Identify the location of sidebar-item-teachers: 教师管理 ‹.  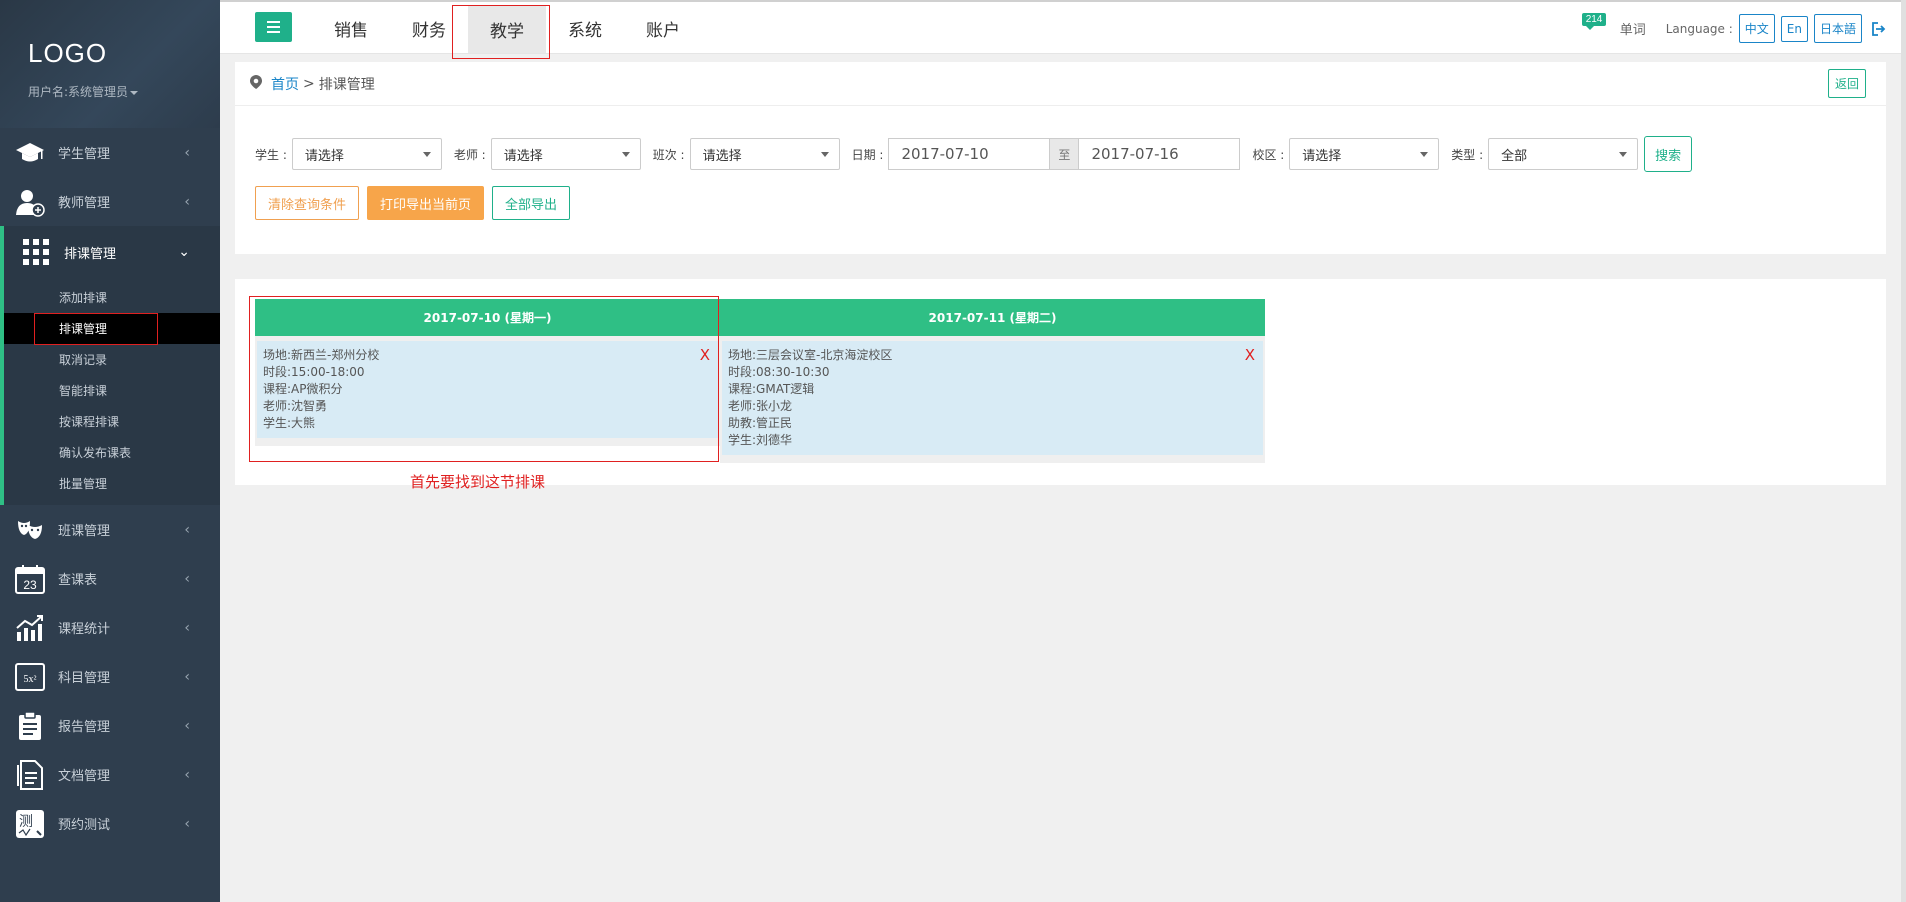
(110, 201).